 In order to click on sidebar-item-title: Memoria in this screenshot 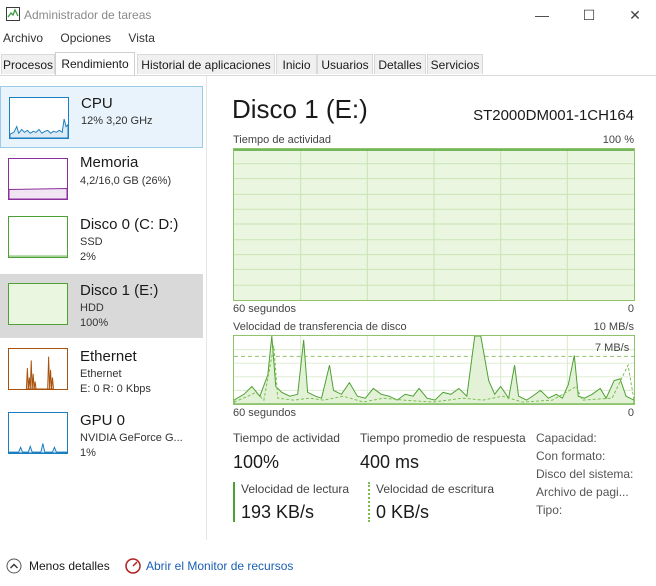, I will do `click(109, 162)`.